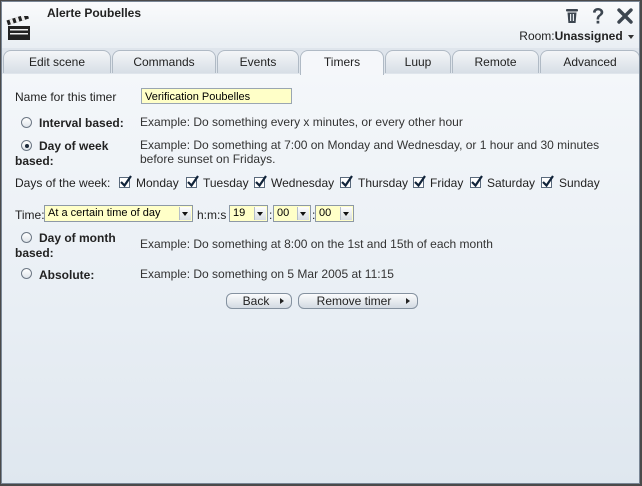 The width and height of the screenshot is (642, 486). Describe the element at coordinates (65, 245) in the screenshot. I see `day-of-month-label: Day of month based:` at that location.